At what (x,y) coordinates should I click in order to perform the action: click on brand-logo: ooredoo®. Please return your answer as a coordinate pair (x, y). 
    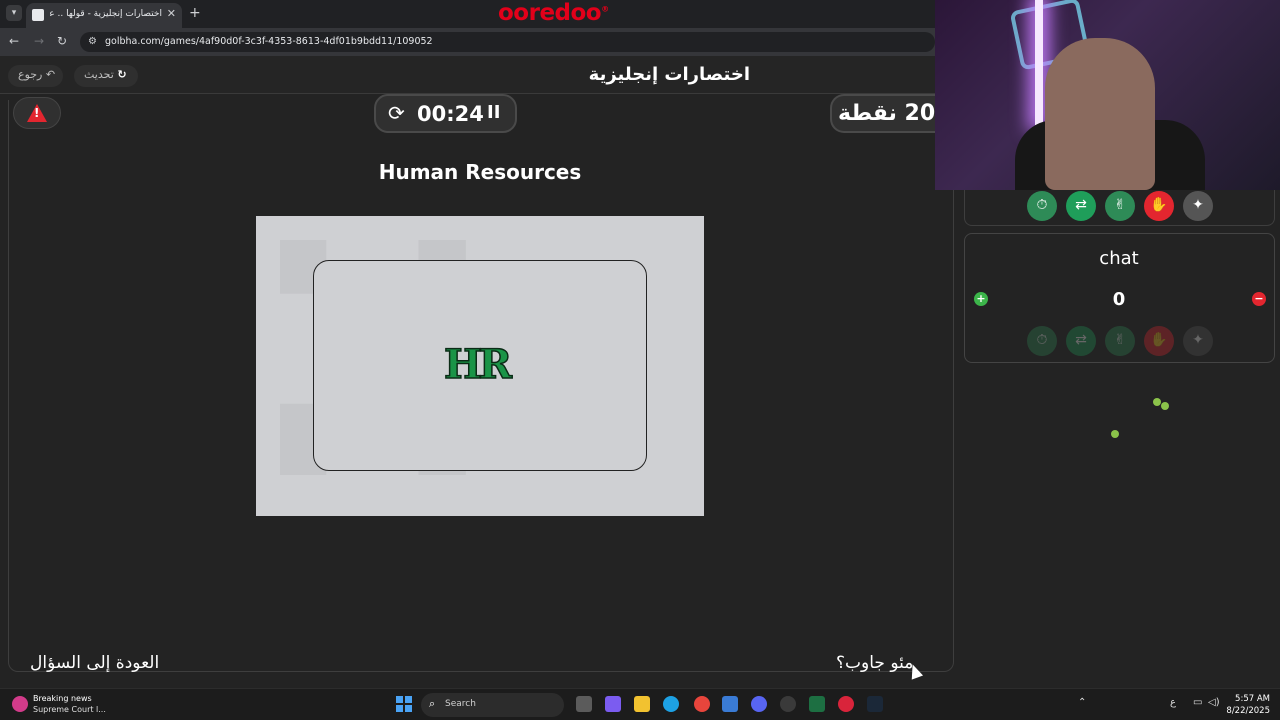
    Looking at the image, I should click on (553, 13).